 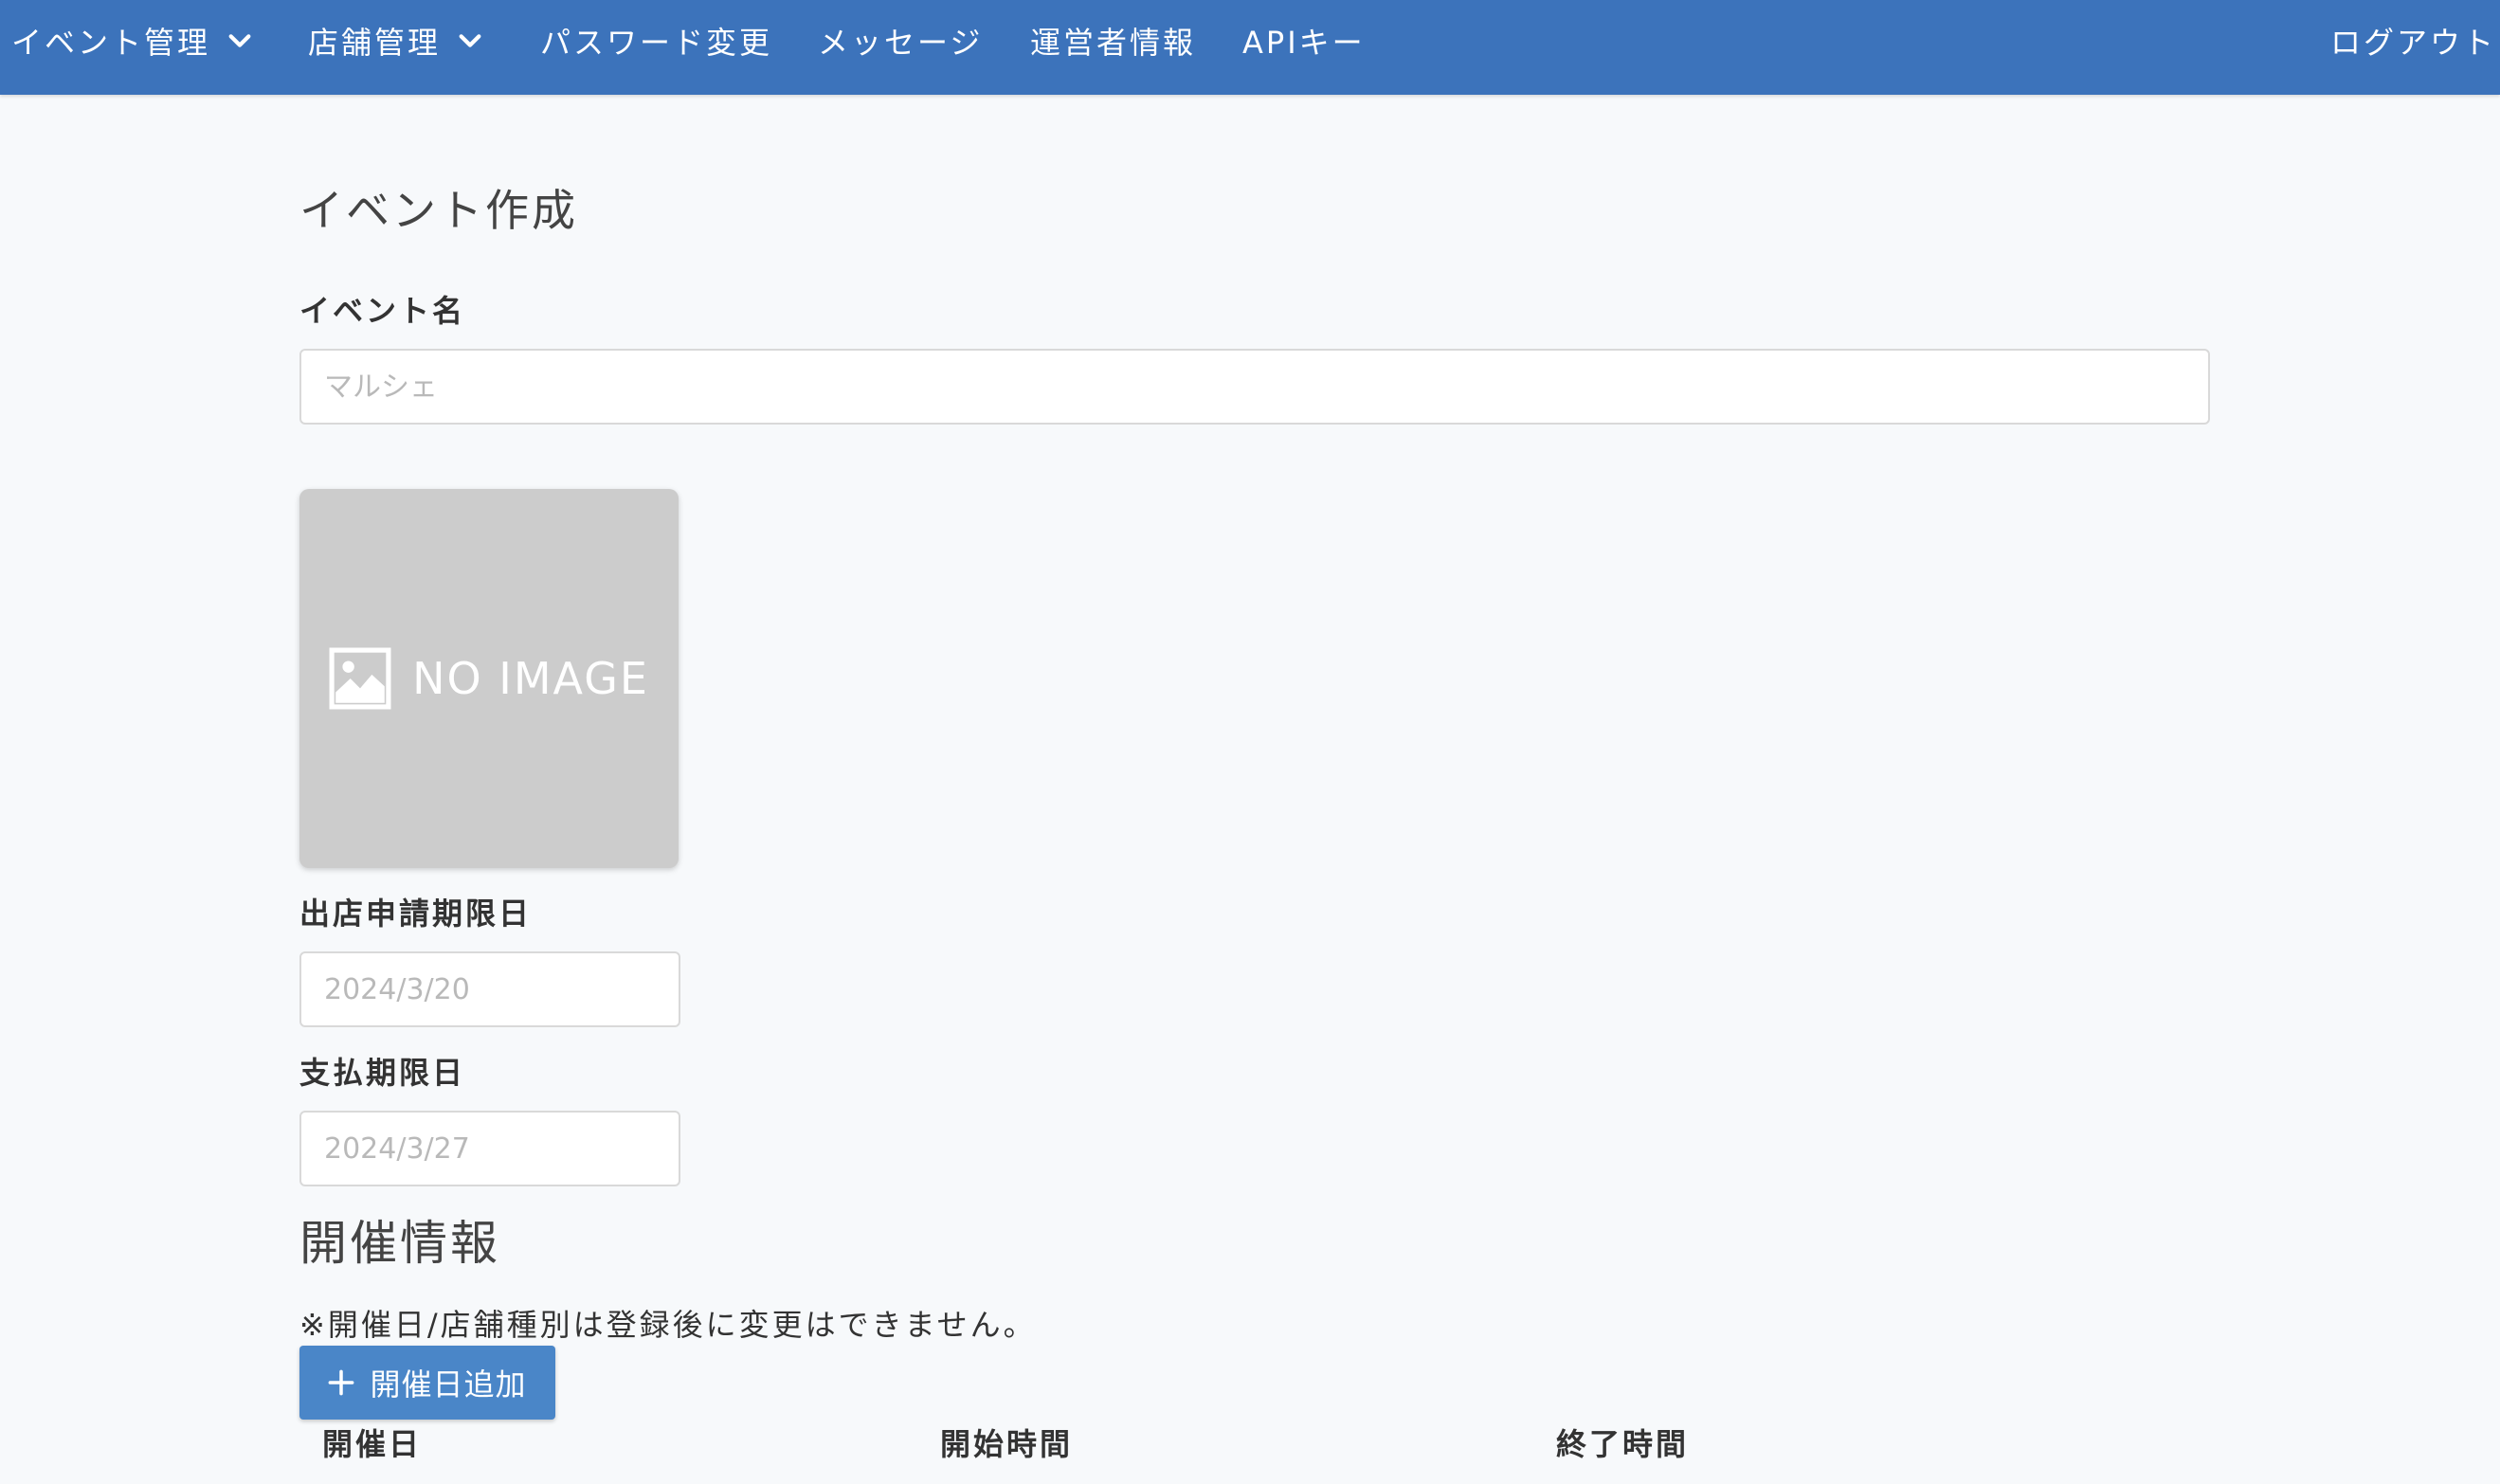 I want to click on event-image-upload: NO IMAGE, so click(x=489, y=678).